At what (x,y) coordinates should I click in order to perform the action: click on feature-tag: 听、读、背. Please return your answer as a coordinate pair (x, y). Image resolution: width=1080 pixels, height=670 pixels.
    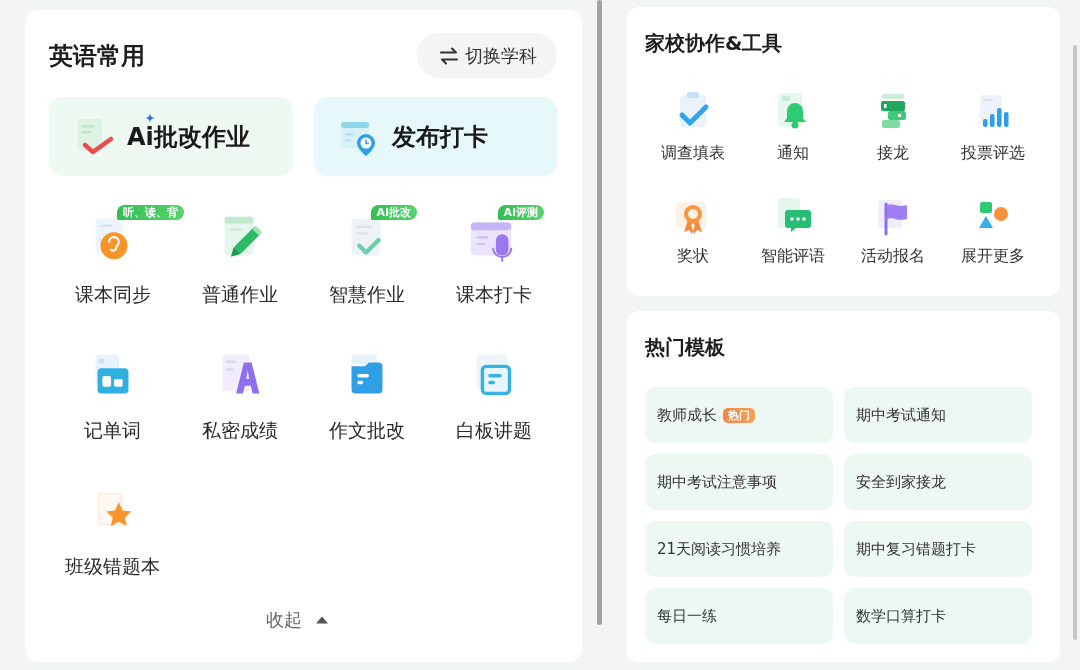
    Looking at the image, I should click on (150, 212).